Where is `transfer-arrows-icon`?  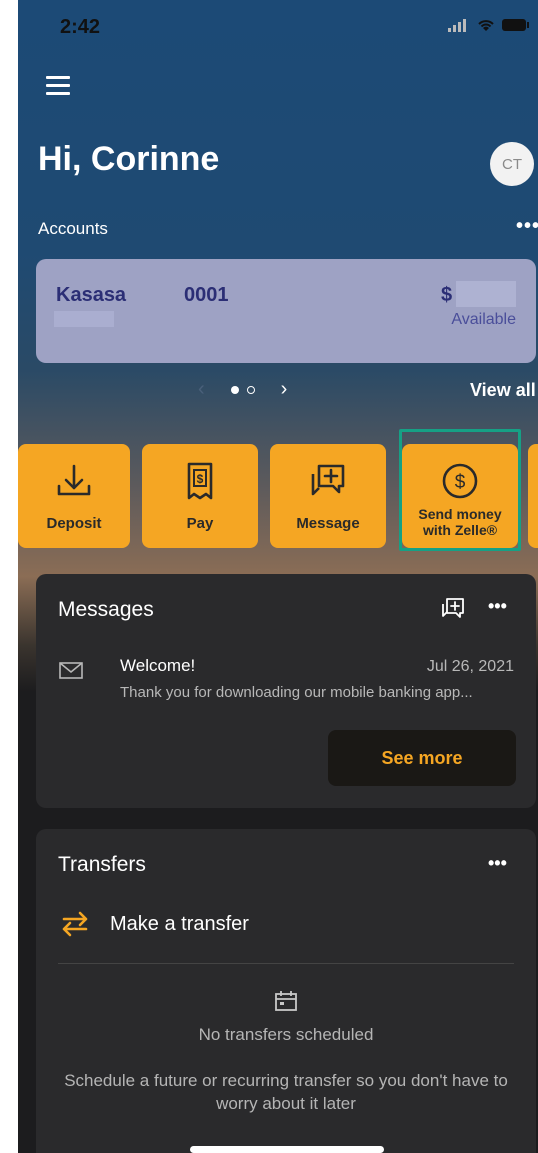 transfer-arrows-icon is located at coordinates (75, 924).